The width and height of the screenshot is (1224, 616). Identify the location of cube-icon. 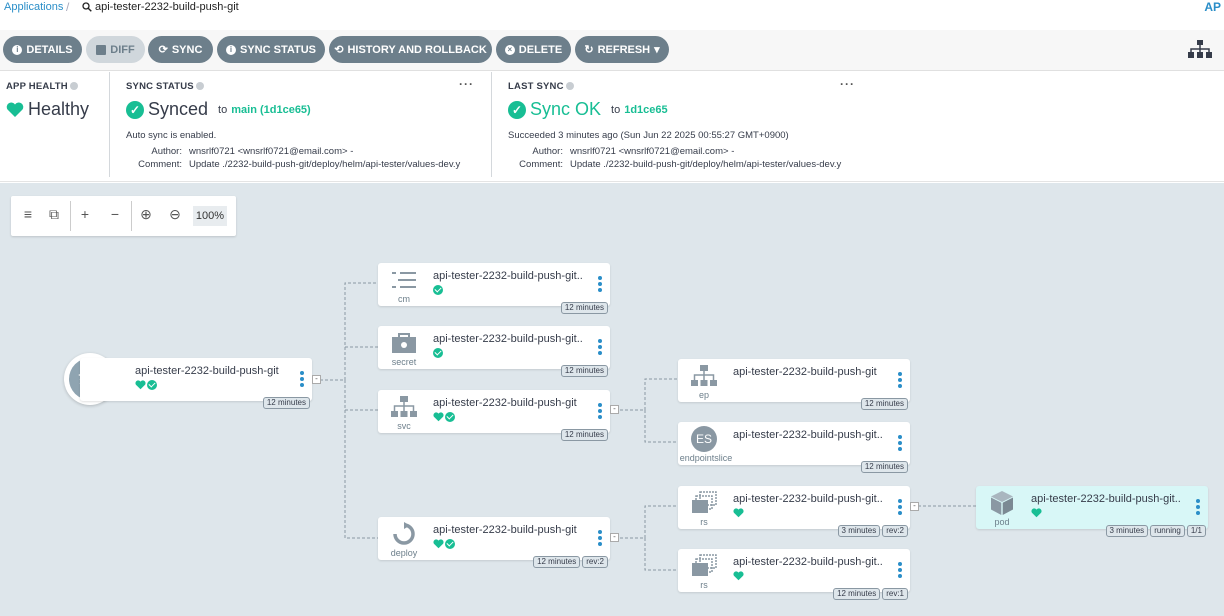
(1002, 503).